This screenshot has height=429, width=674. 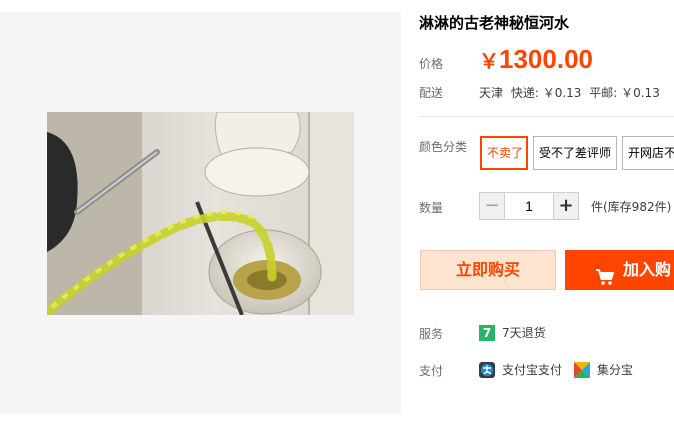 What do you see at coordinates (532, 369) in the screenshot?
I see `payment-method-alipay: 支付宝支付` at bounding box center [532, 369].